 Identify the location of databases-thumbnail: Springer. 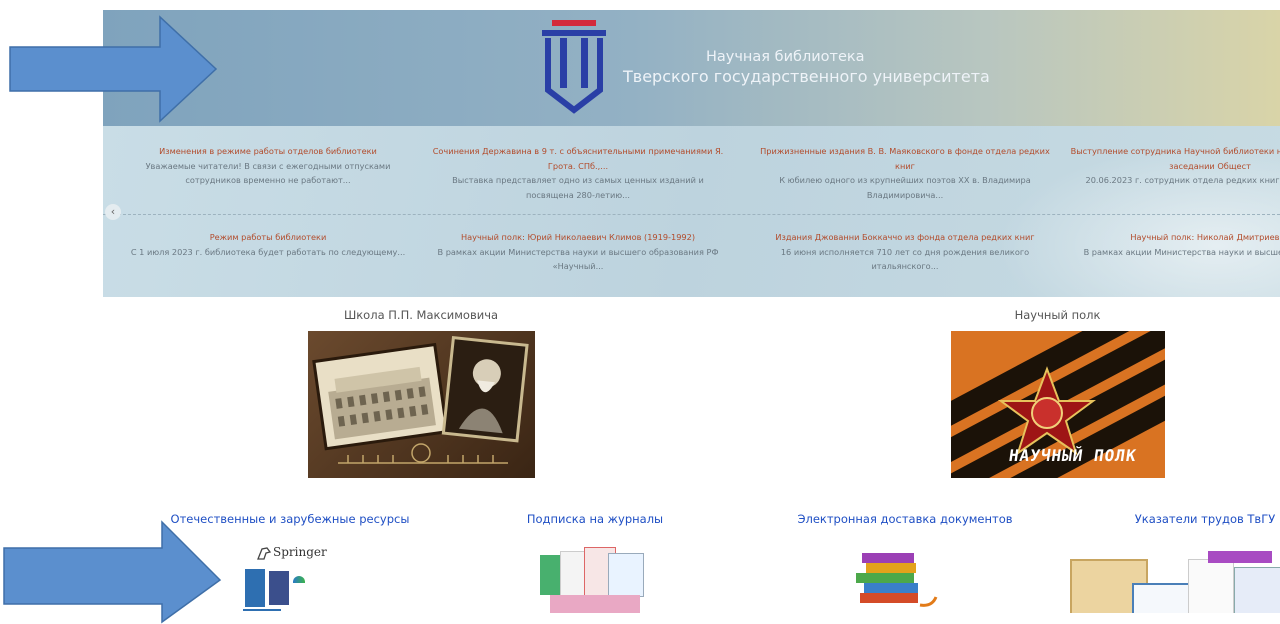
(290, 578).